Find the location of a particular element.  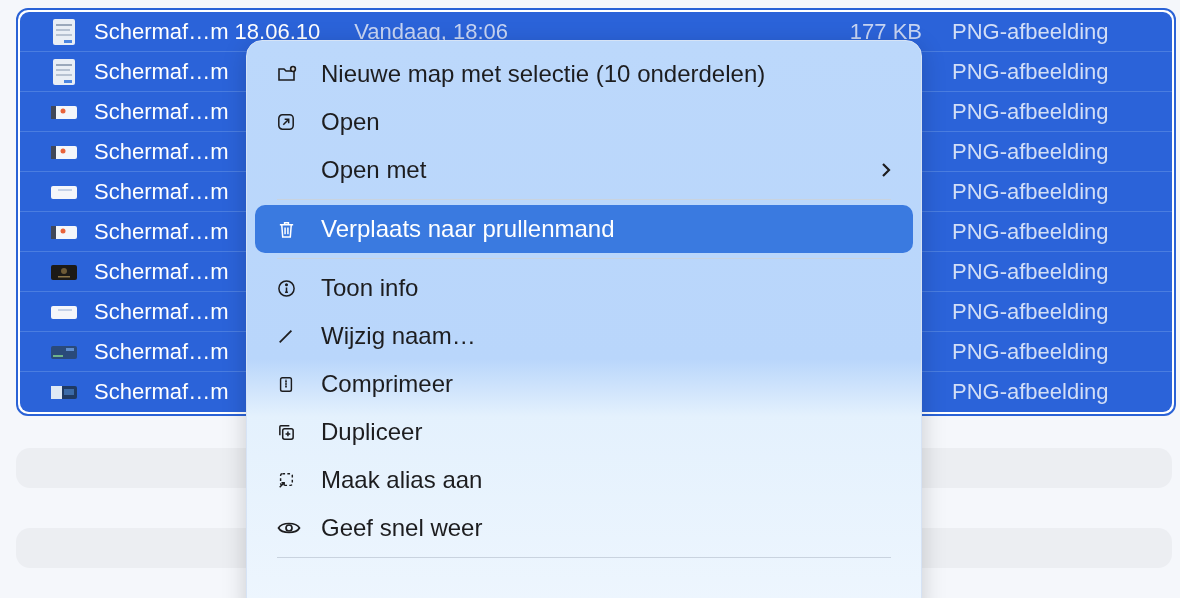

menu-item: Comprimeer is located at coordinates (584, 384).